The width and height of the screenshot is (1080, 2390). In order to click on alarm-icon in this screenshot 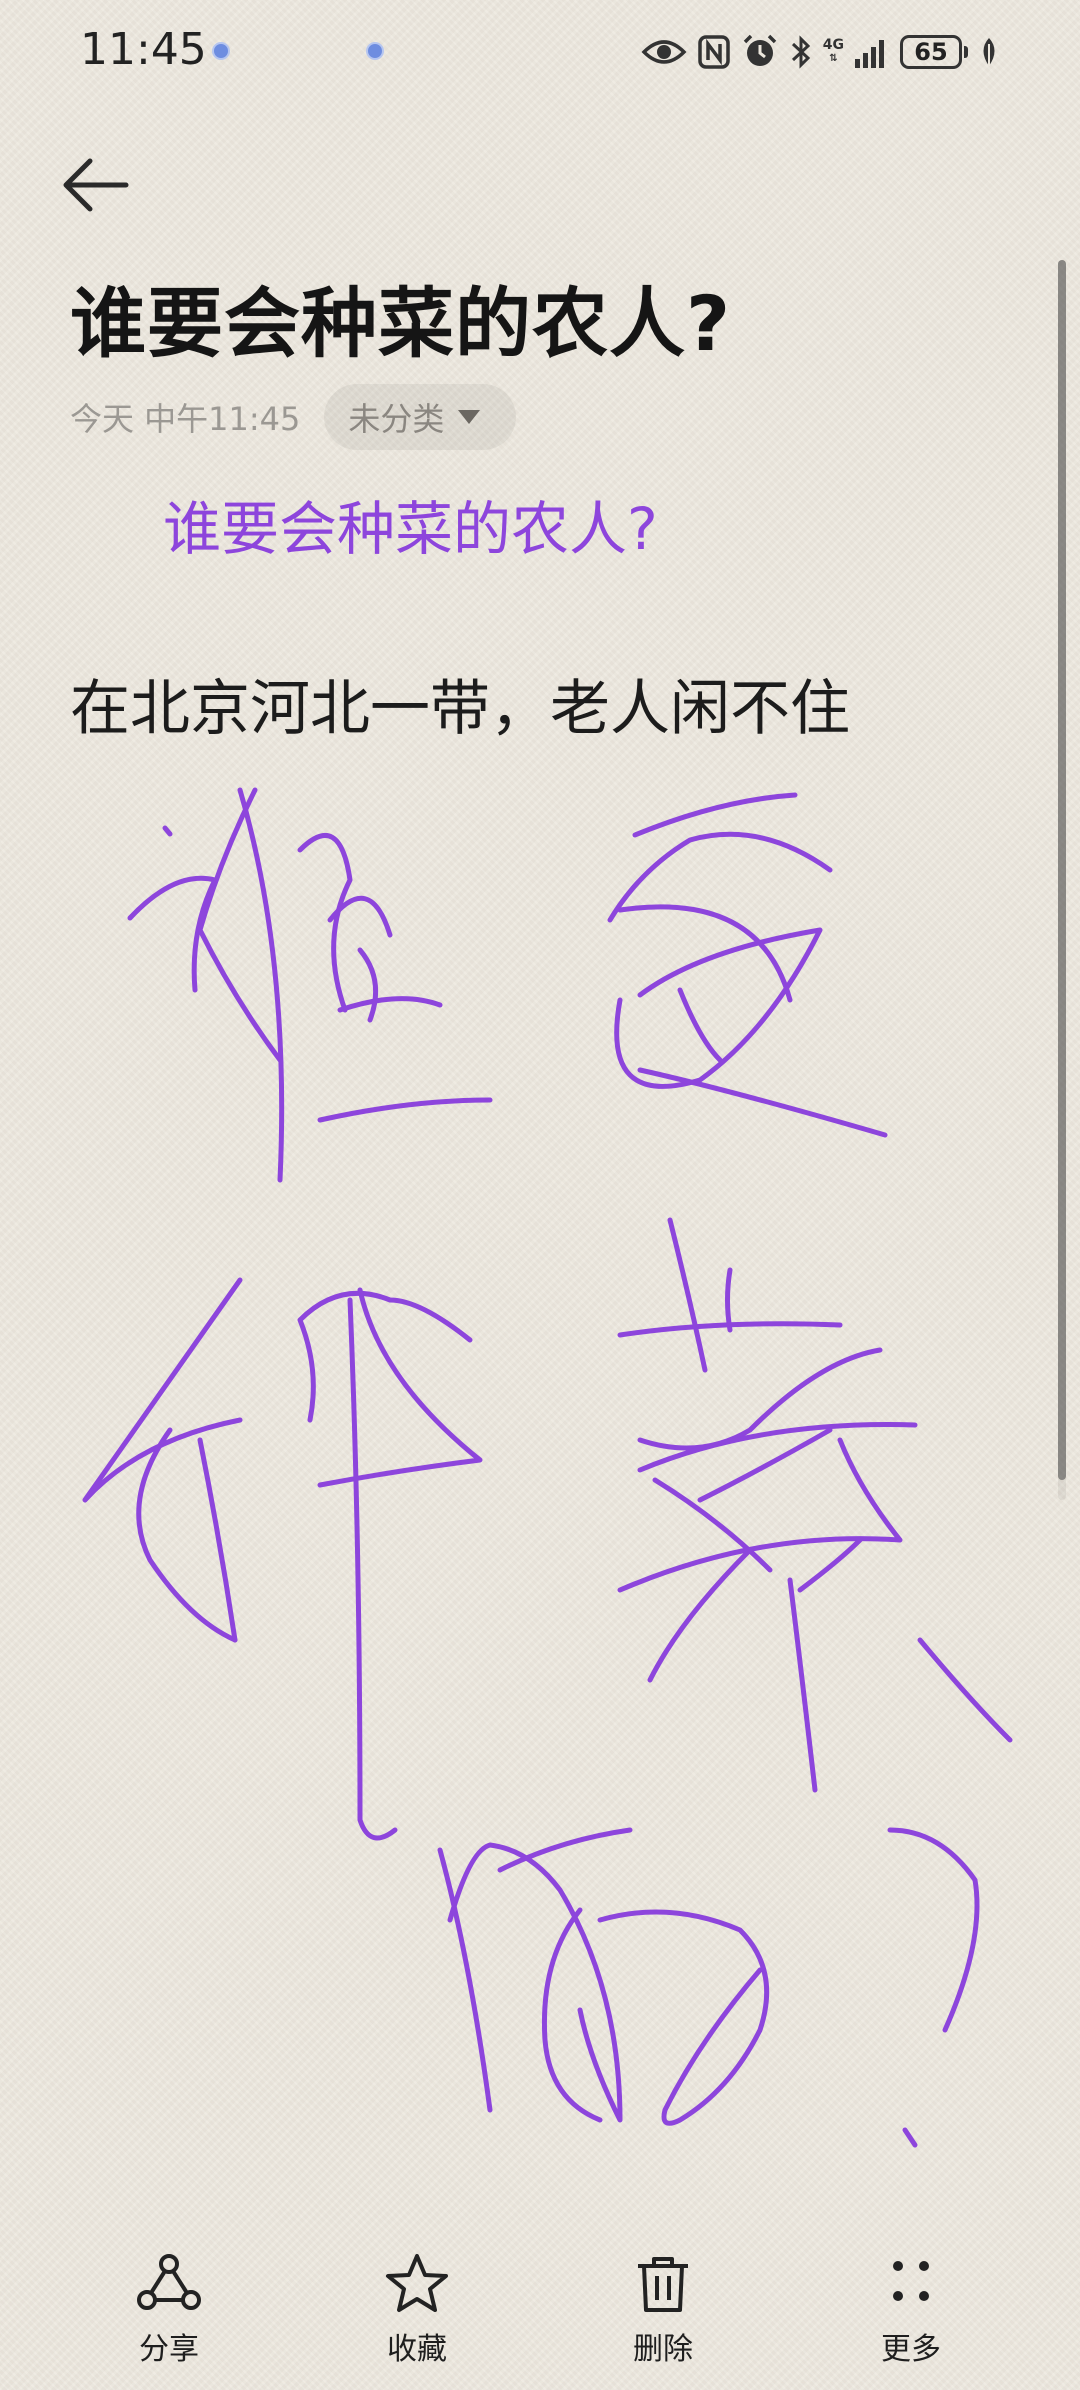, I will do `click(760, 50)`.